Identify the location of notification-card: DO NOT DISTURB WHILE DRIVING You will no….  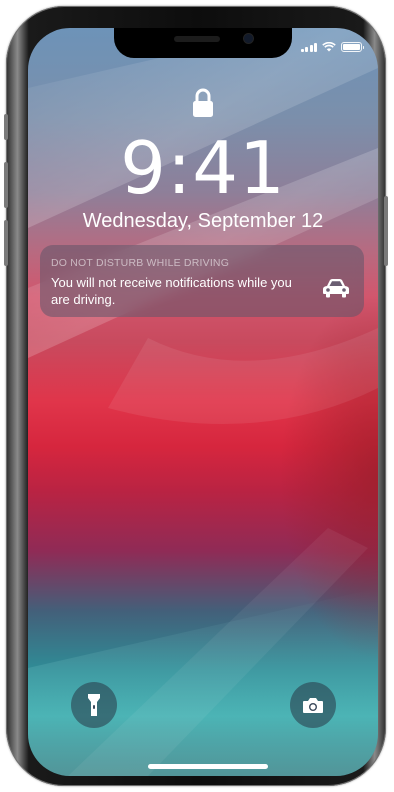
(202, 281).